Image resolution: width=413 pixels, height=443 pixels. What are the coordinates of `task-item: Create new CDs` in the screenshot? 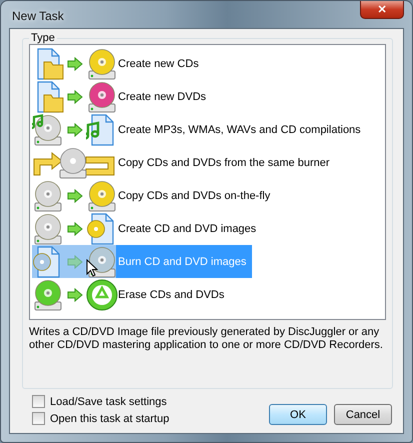 It's located at (207, 63).